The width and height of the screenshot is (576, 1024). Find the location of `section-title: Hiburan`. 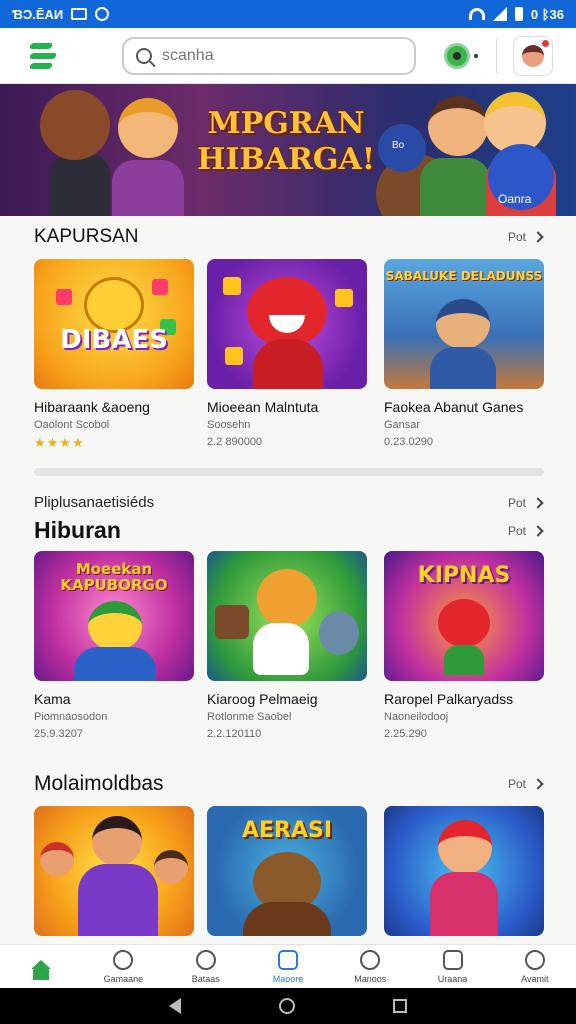

section-title: Hiburan is located at coordinates (77, 530).